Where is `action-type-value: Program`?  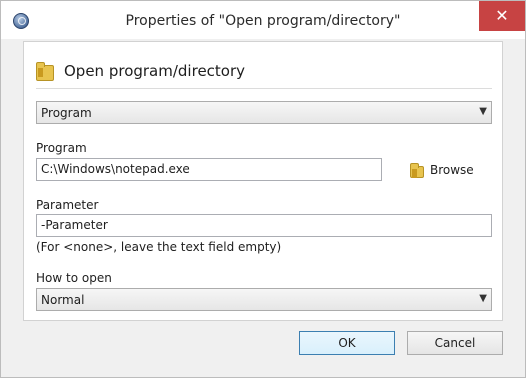 action-type-value: Program is located at coordinates (66, 113).